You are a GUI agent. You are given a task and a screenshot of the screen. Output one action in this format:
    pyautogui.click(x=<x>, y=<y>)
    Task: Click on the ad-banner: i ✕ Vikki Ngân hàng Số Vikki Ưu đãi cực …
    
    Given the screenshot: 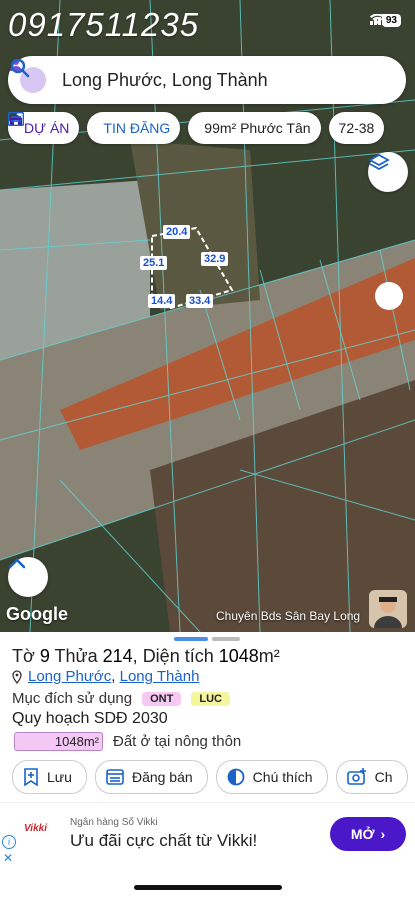 What is the action you would take?
    pyautogui.click(x=207, y=833)
    